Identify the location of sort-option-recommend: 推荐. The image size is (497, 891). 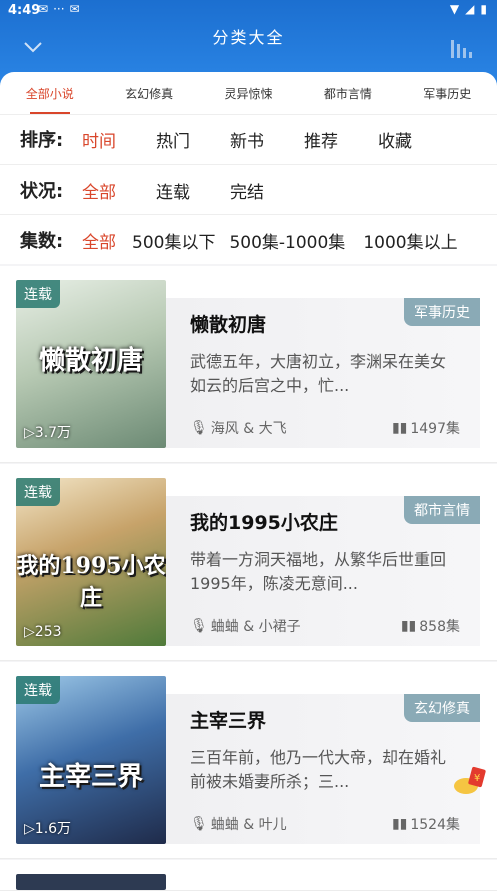
(321, 139).